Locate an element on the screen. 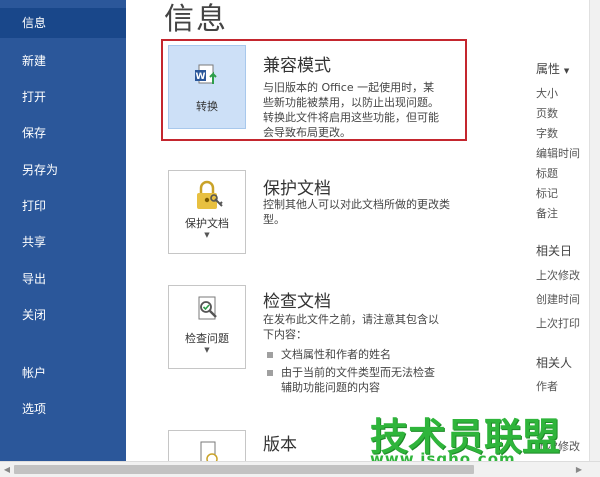 The image size is (600, 477). properties-header: 属性 ▼ is located at coordinates (552, 68).